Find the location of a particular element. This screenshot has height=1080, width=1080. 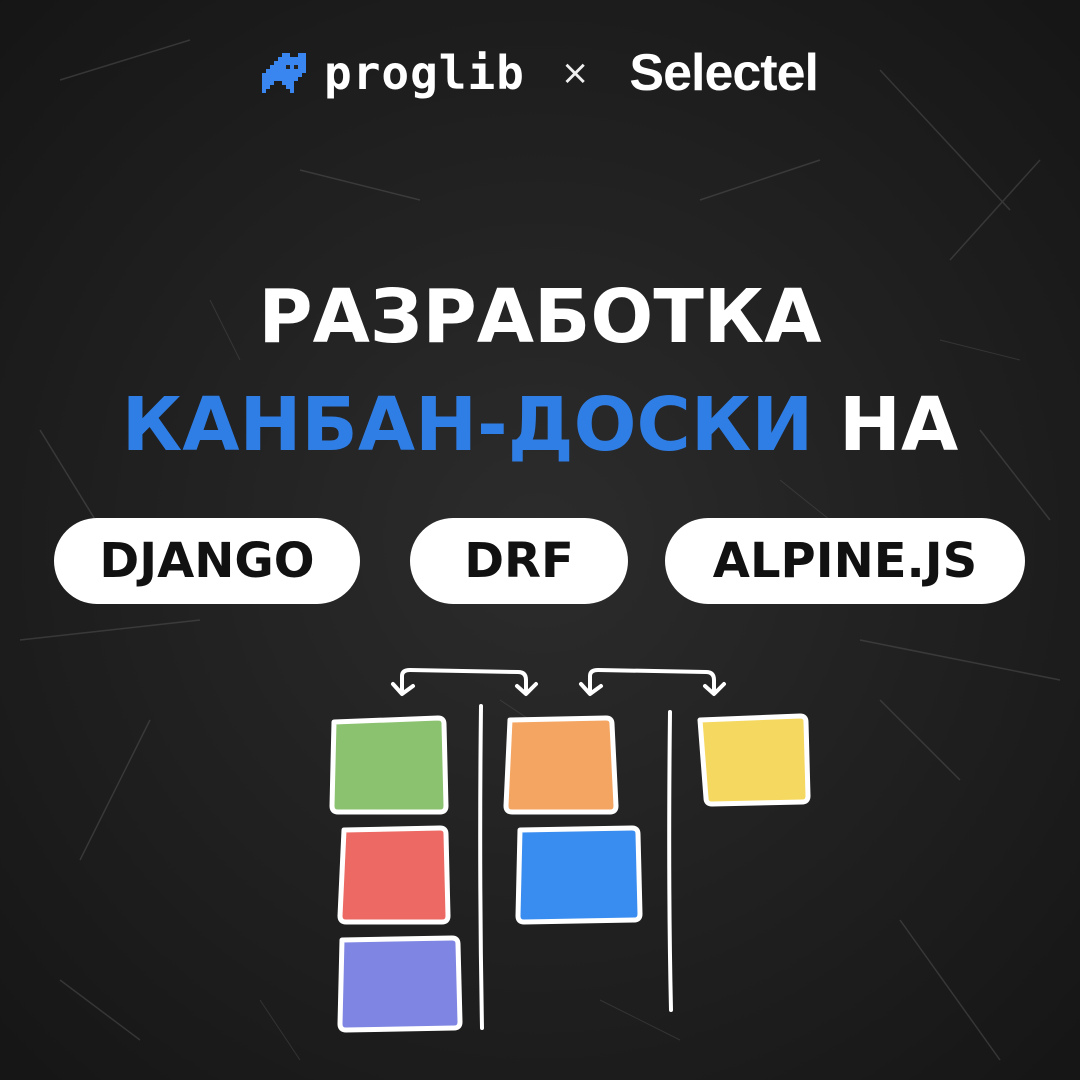

card-orange is located at coordinates (561, 765).